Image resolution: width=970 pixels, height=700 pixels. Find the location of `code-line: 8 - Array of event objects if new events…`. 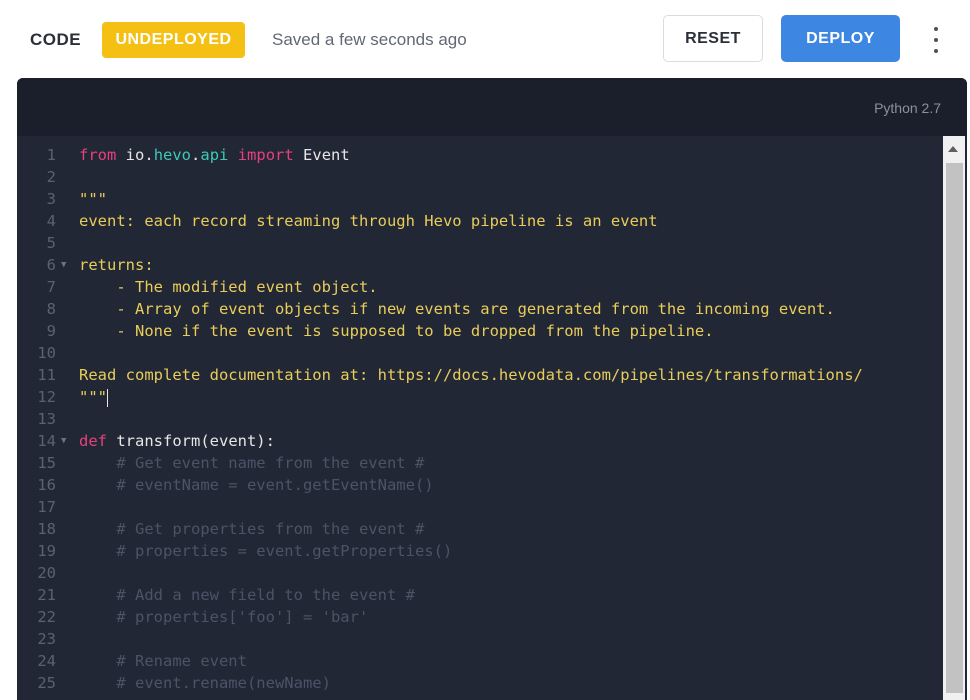

code-line: 8 - Array of event objects if new events… is located at coordinates (479, 309).